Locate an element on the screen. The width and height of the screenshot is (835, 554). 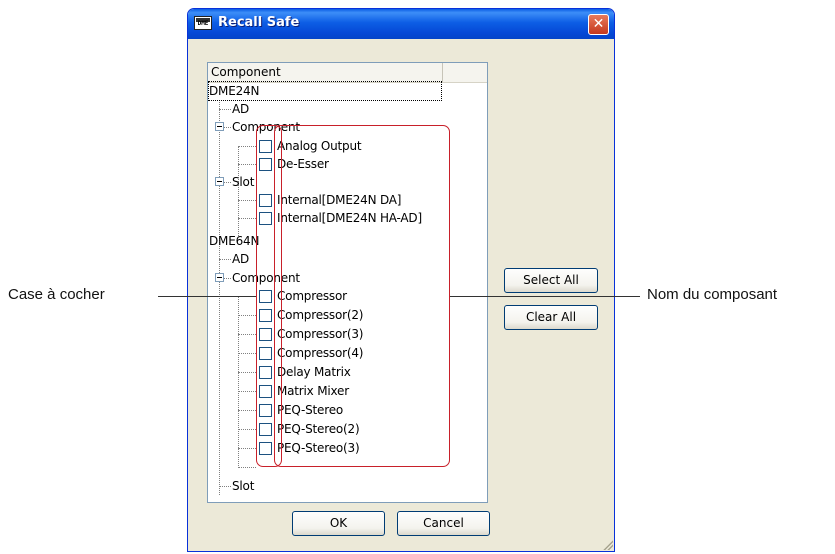
title-bar: DME Recall Safe ✕ is located at coordinates (401, 24).